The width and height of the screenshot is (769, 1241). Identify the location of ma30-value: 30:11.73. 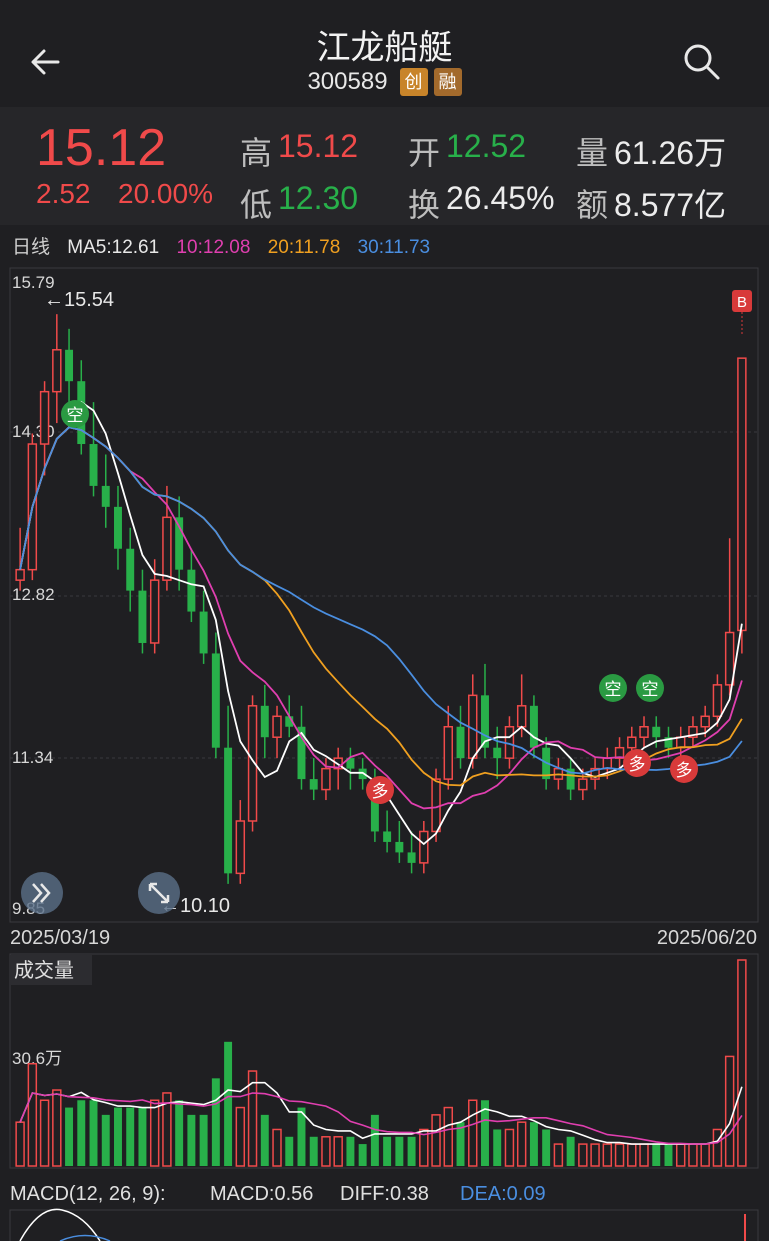
(394, 247).